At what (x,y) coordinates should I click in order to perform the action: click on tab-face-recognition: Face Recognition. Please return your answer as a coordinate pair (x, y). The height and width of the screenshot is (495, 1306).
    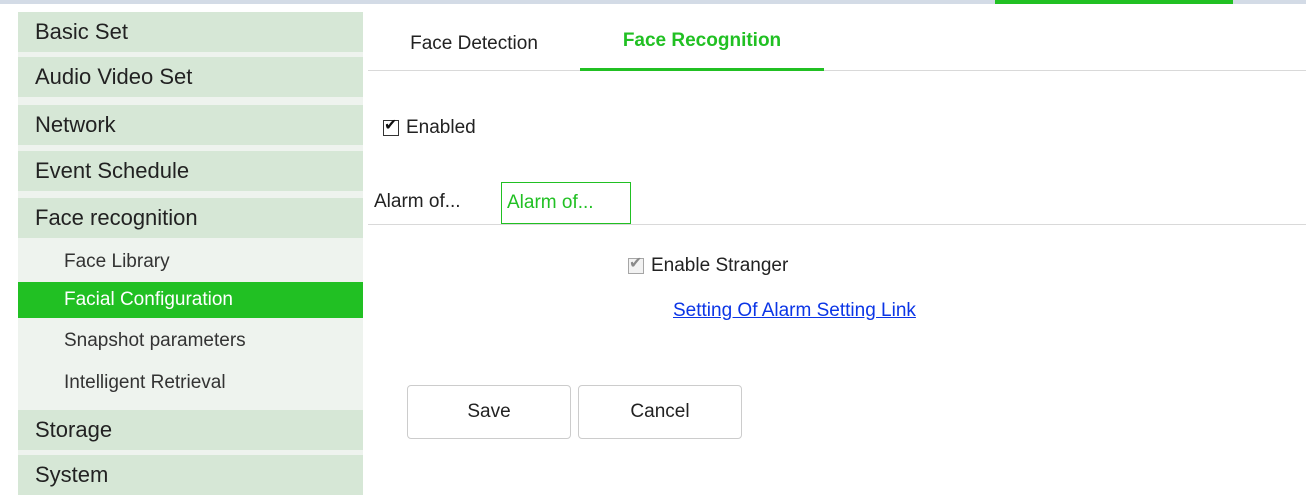
    Looking at the image, I should click on (702, 43).